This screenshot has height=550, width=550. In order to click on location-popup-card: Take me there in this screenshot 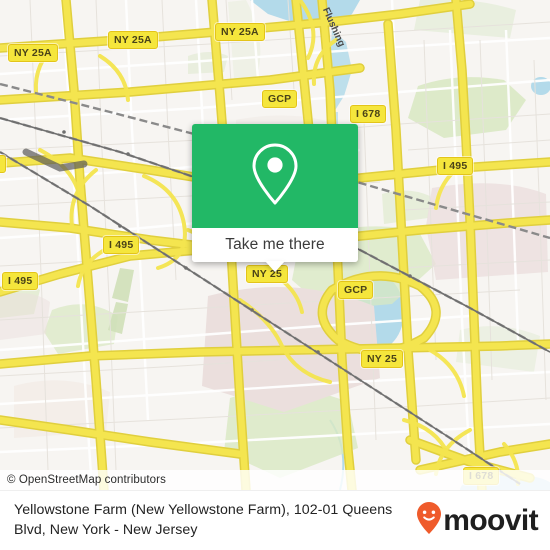, I will do `click(275, 198)`.